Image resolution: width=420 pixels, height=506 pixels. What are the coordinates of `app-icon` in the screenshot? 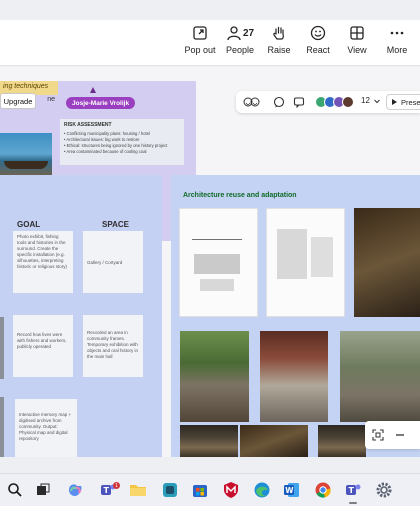 It's located at (170, 490).